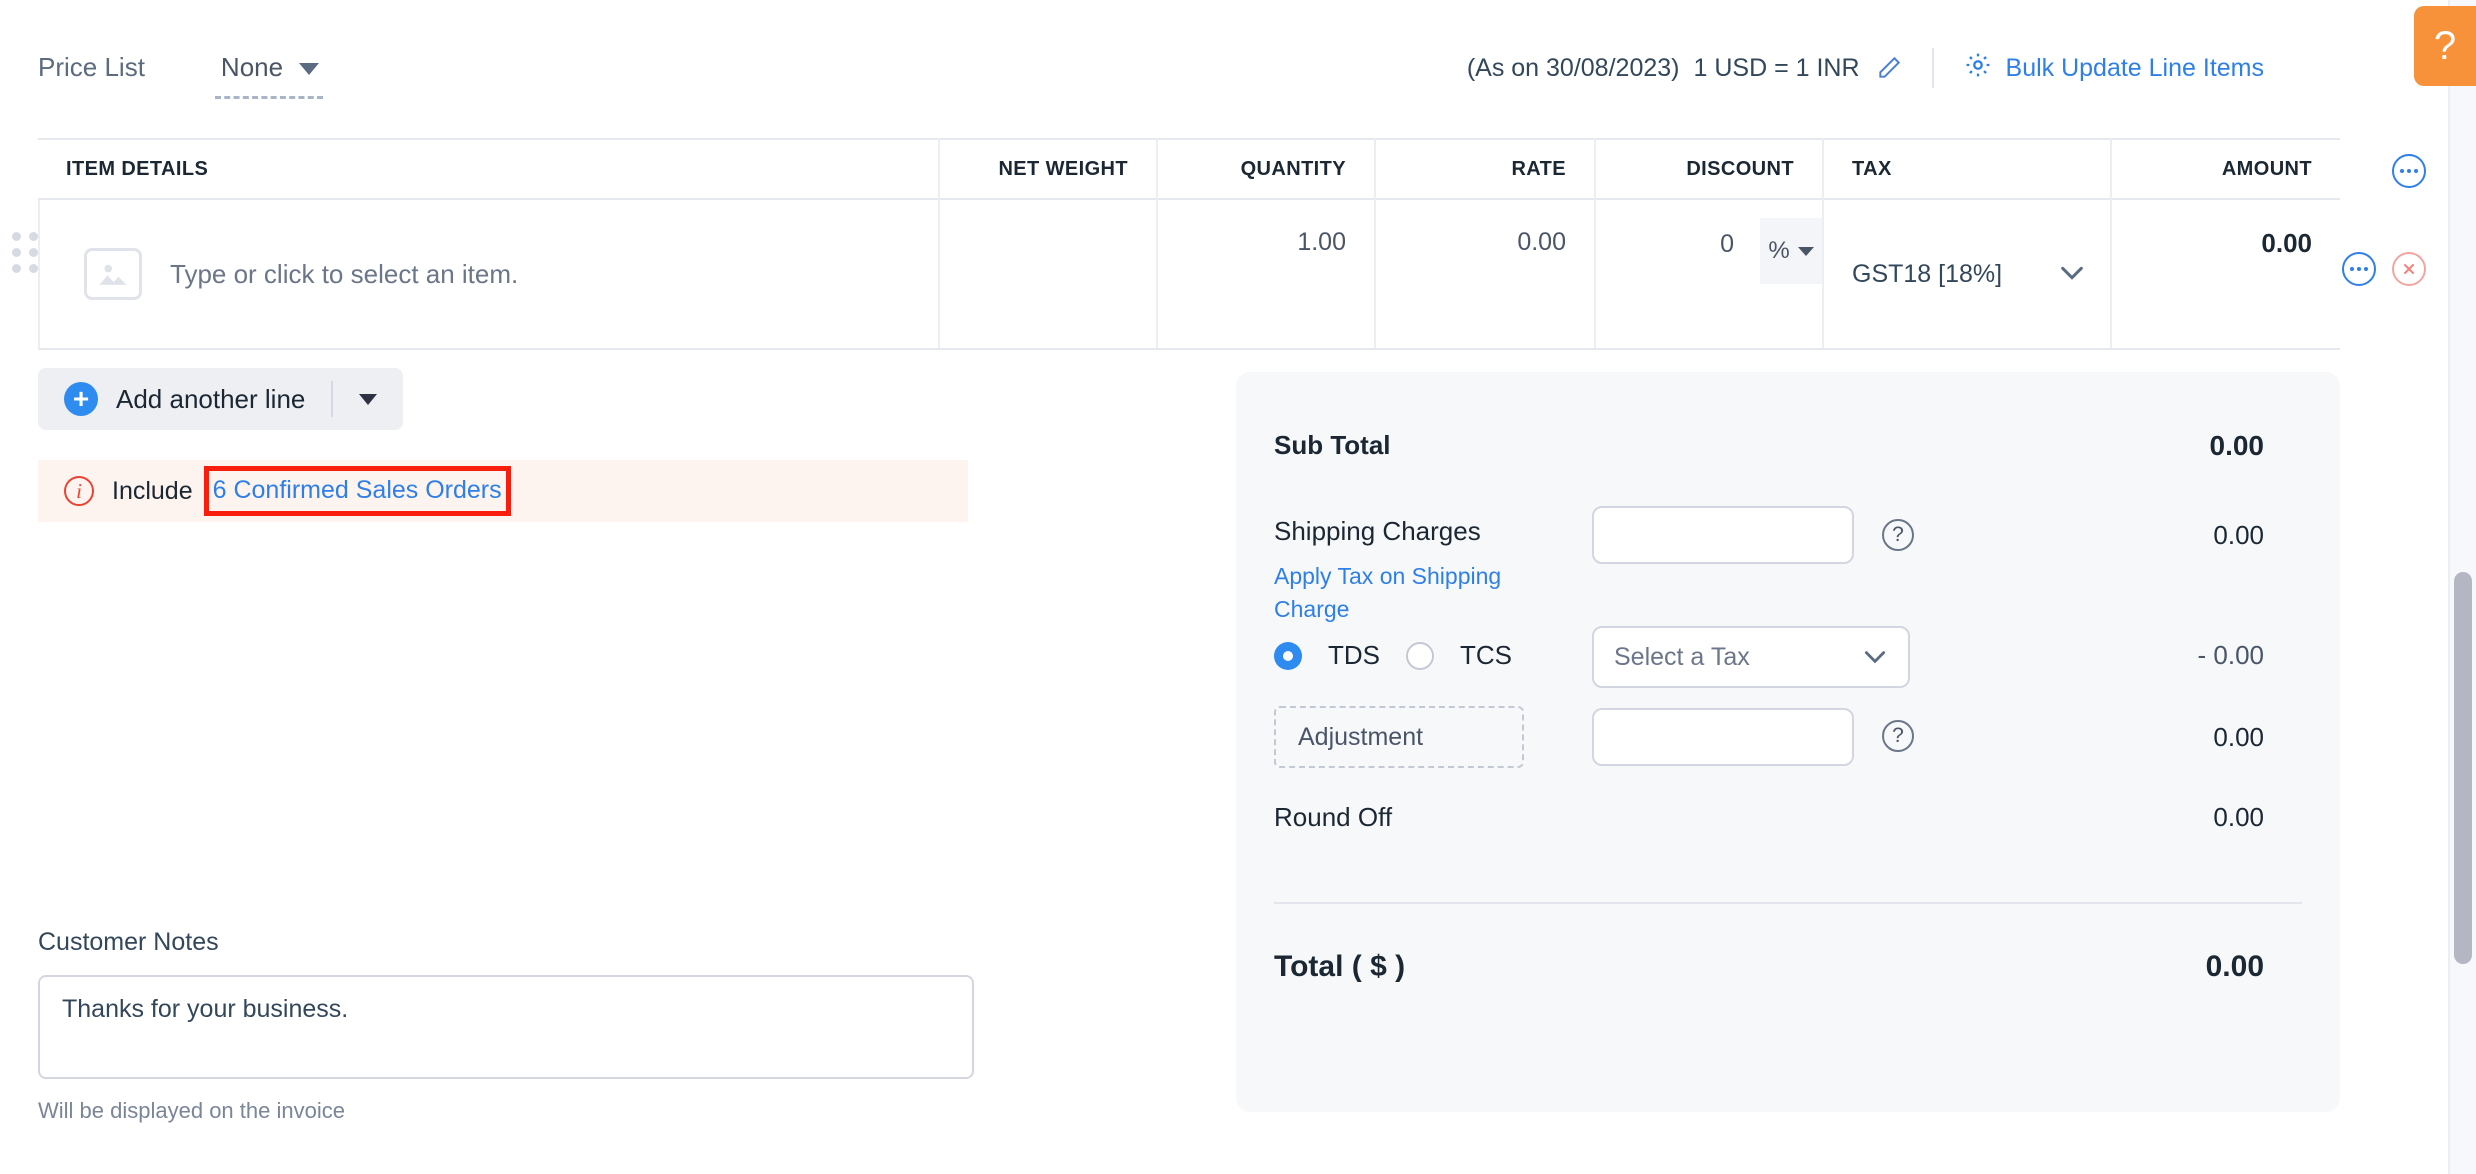 The width and height of the screenshot is (2476, 1174). I want to click on tcs-label: TCS, so click(1486, 655).